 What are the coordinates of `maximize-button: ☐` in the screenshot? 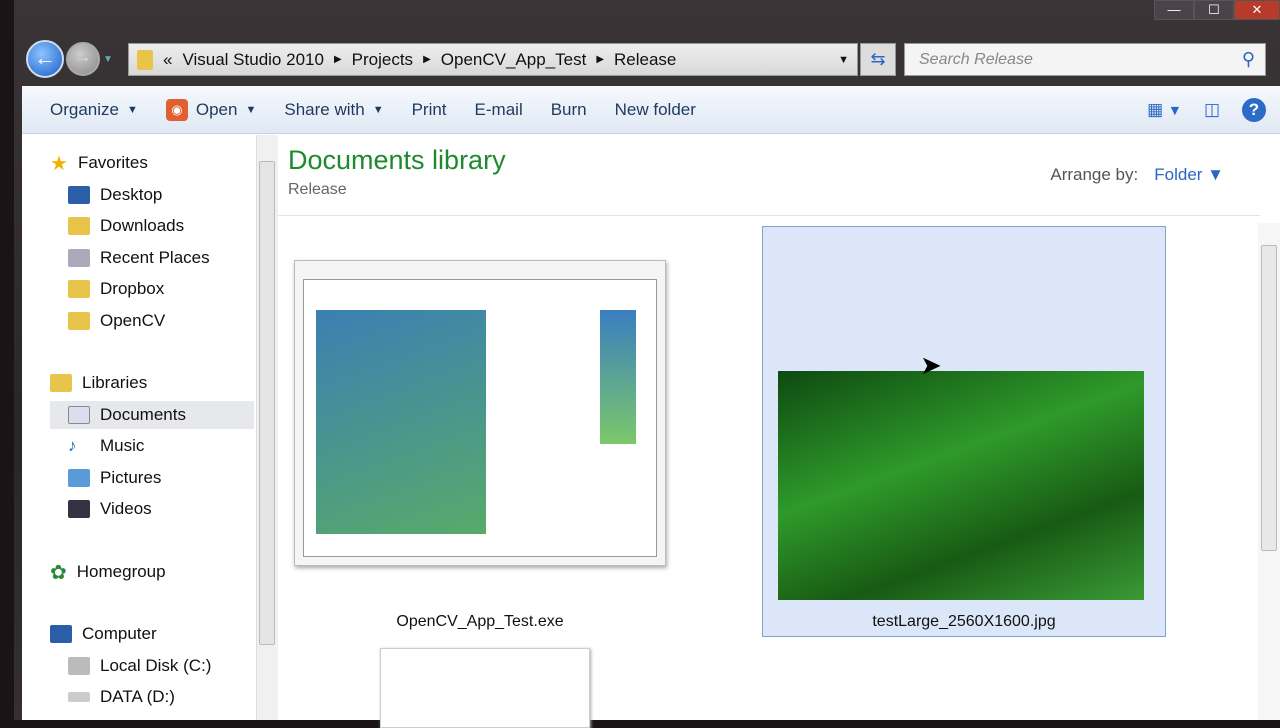 It's located at (1214, 10).